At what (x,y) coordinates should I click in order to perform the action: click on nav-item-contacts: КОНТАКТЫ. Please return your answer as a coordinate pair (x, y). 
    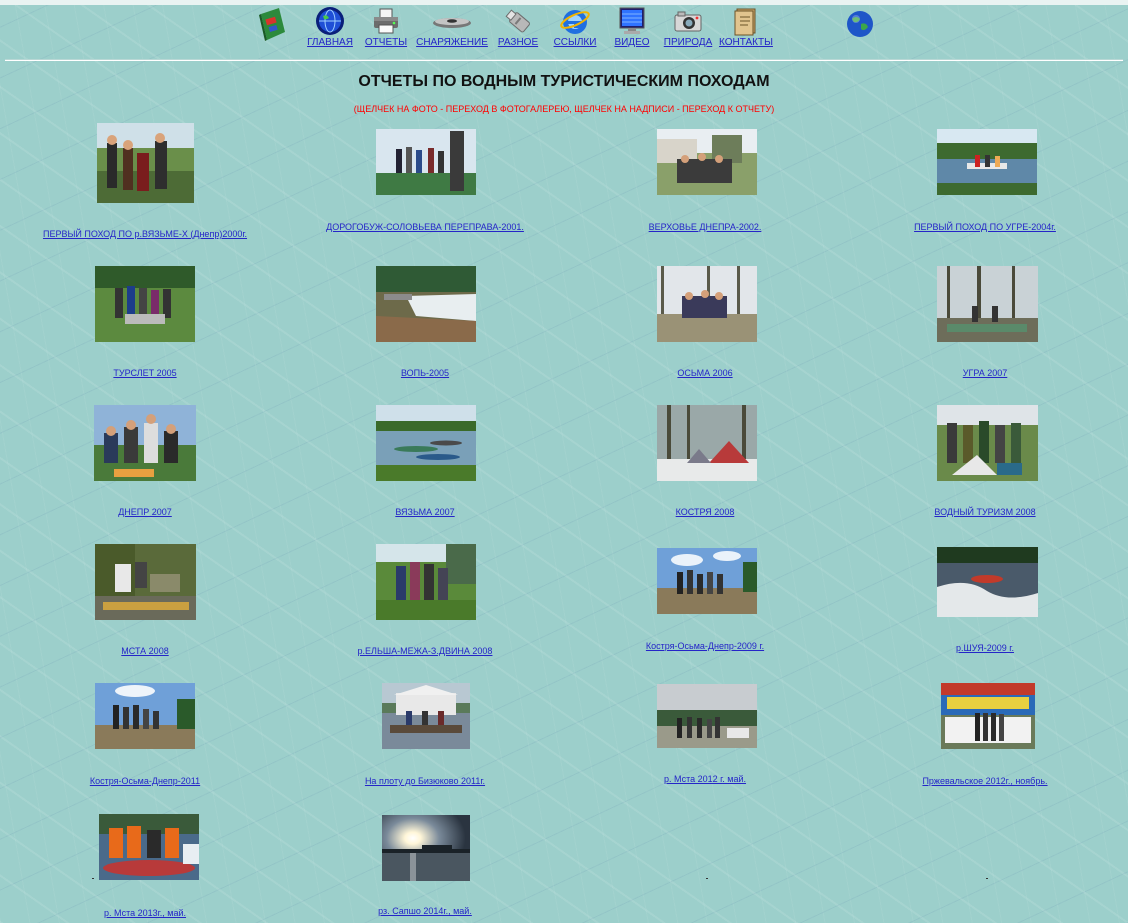
    Looking at the image, I should click on (746, 27).